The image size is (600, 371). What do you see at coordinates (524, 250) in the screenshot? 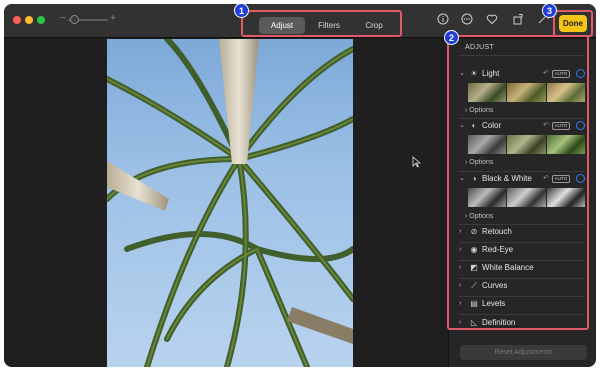
I see `section-red-eye: › ◉ Red-Eye` at bounding box center [524, 250].